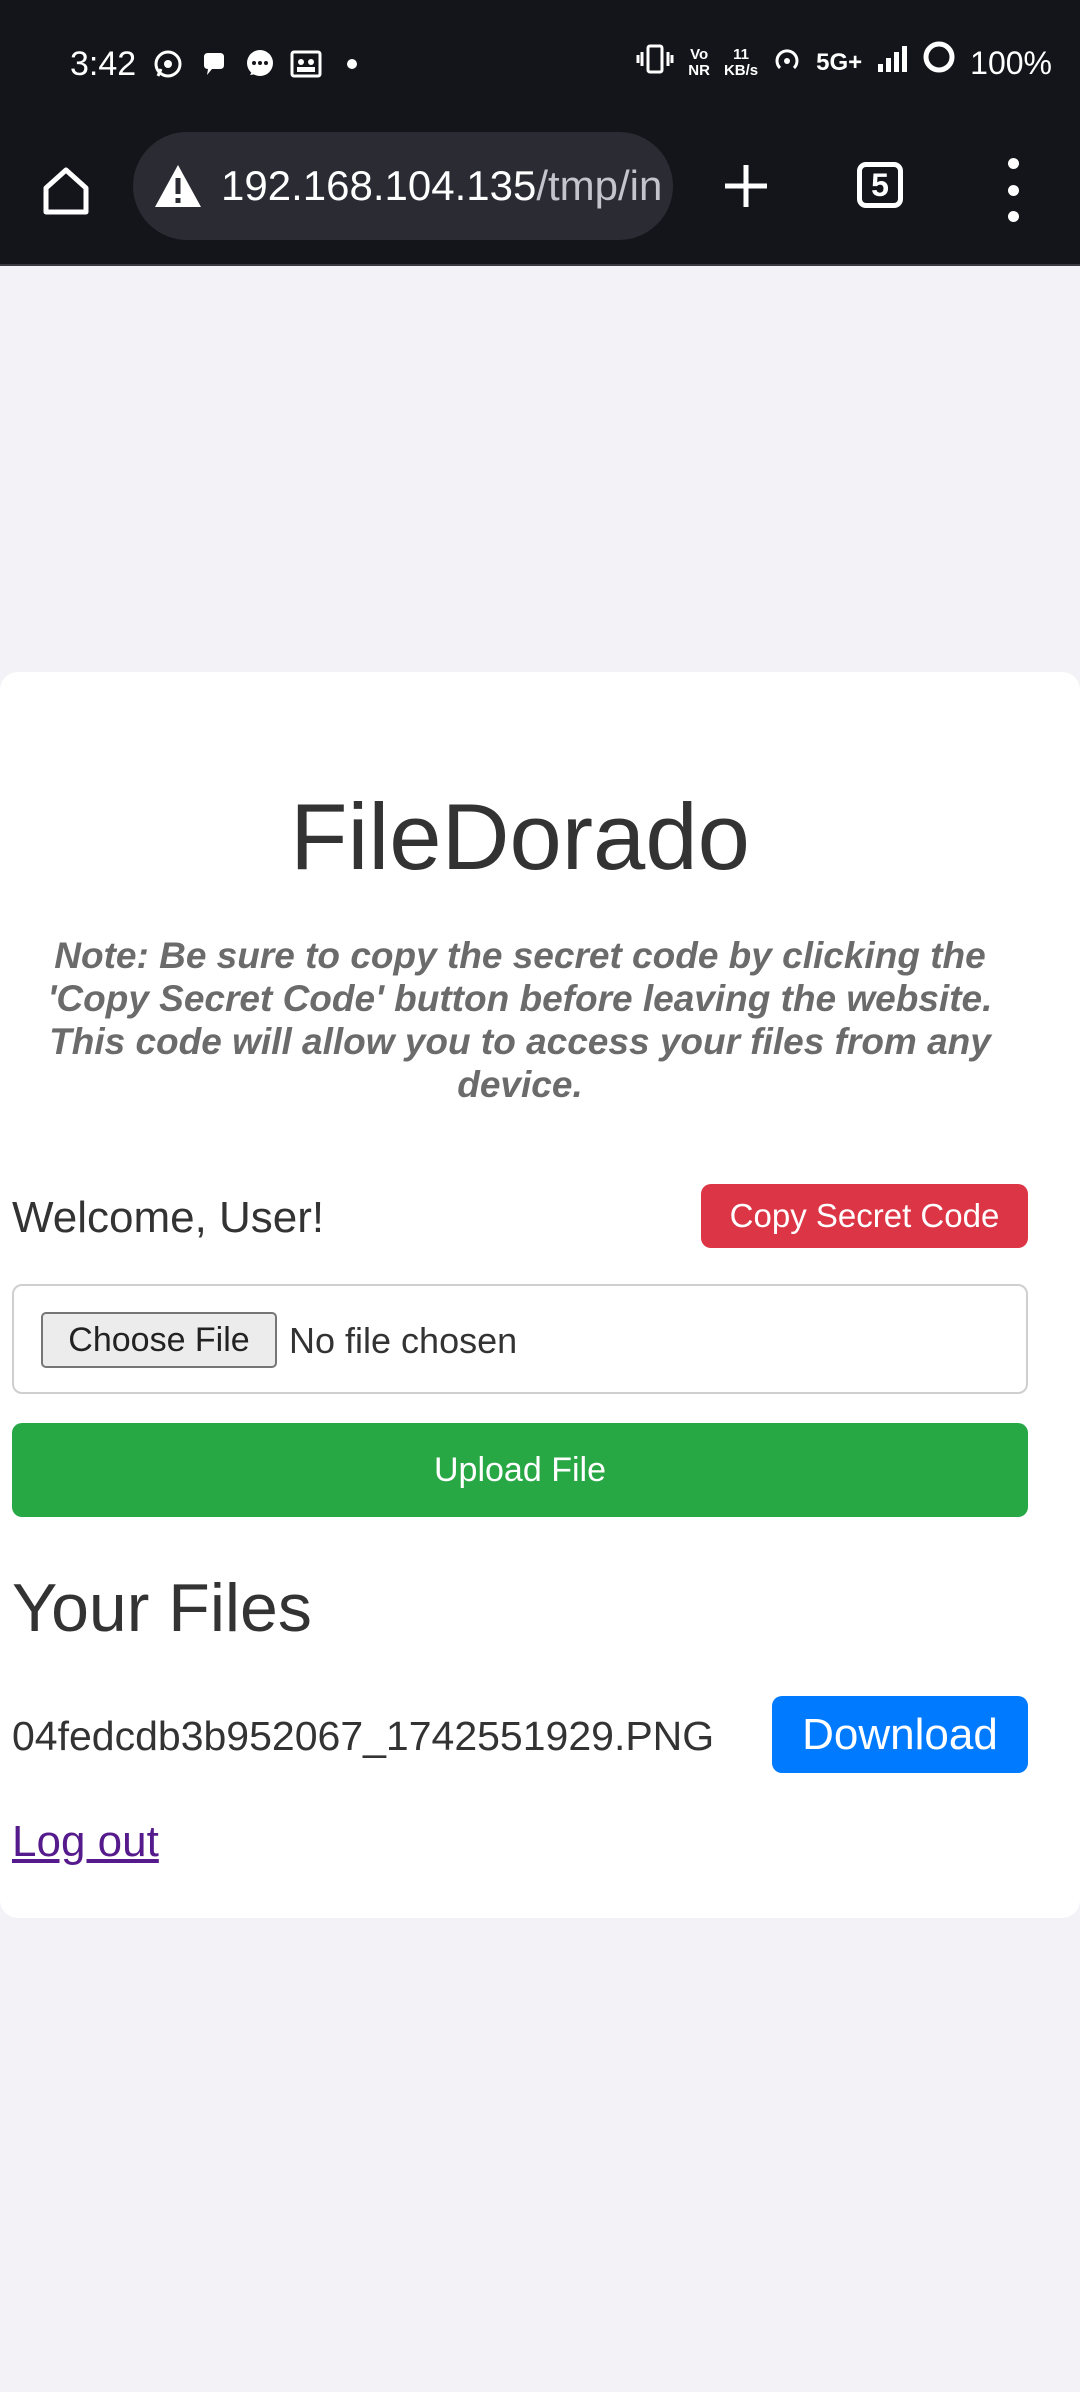 The image size is (1080, 2392). What do you see at coordinates (540, 65) in the screenshot?
I see `status-bar: 3:42 Vo NR 11 KB/s 5G+ 100%` at bounding box center [540, 65].